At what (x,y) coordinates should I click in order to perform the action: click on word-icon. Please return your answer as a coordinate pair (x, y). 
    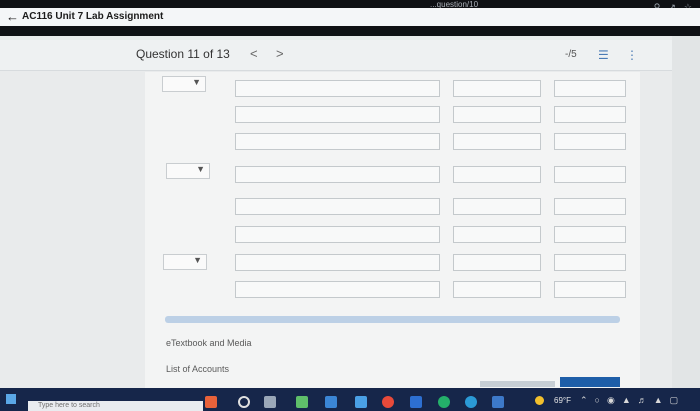
    Looking at the image, I should click on (416, 402).